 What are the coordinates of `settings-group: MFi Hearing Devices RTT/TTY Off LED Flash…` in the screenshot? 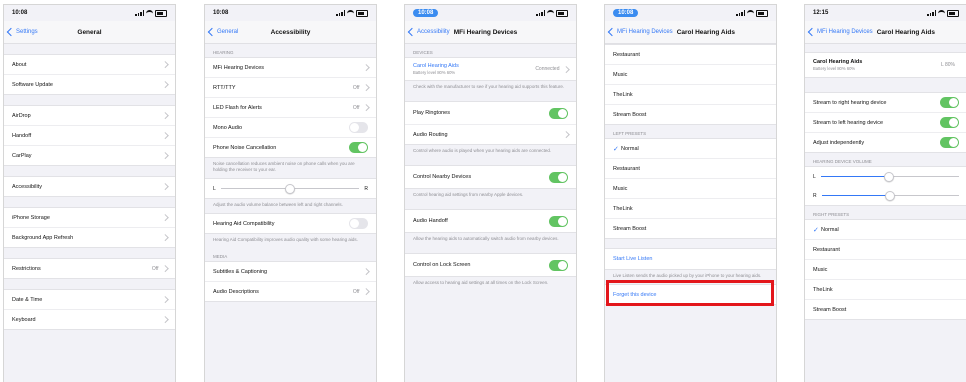 It's located at (290, 107).